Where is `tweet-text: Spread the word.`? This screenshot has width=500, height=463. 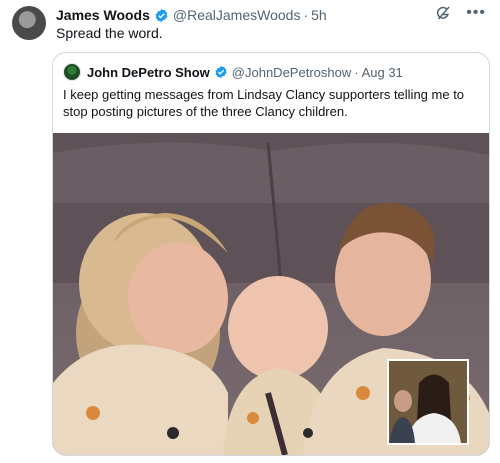
tweet-text: Spread the word. is located at coordinates (109, 33).